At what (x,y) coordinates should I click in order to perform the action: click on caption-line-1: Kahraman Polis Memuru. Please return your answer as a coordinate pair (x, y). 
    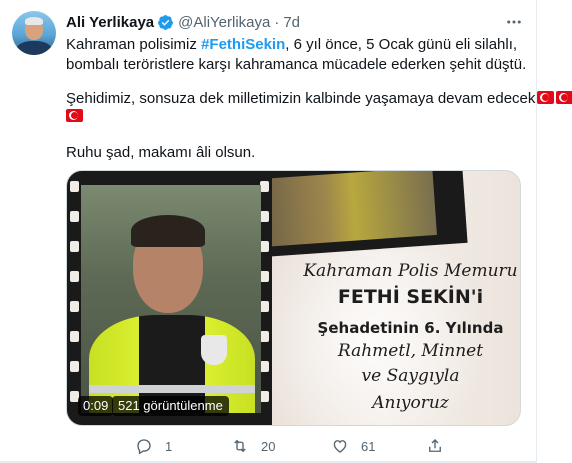
    Looking at the image, I should click on (410, 271).